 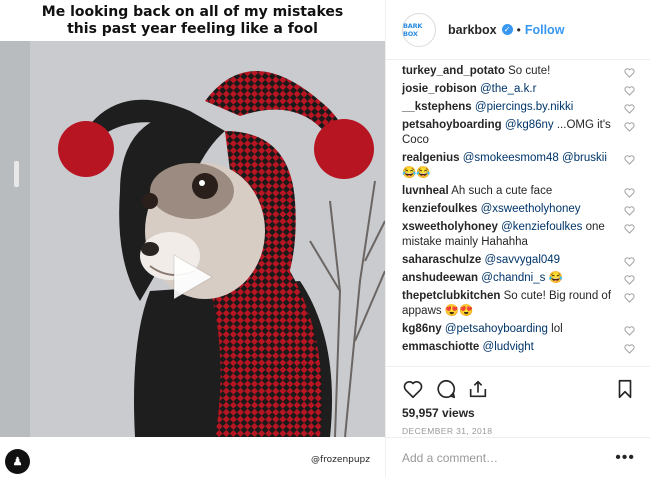 I want to click on video-caption-line-1: Me looking back on all of my mistakes, so click(x=192, y=12).